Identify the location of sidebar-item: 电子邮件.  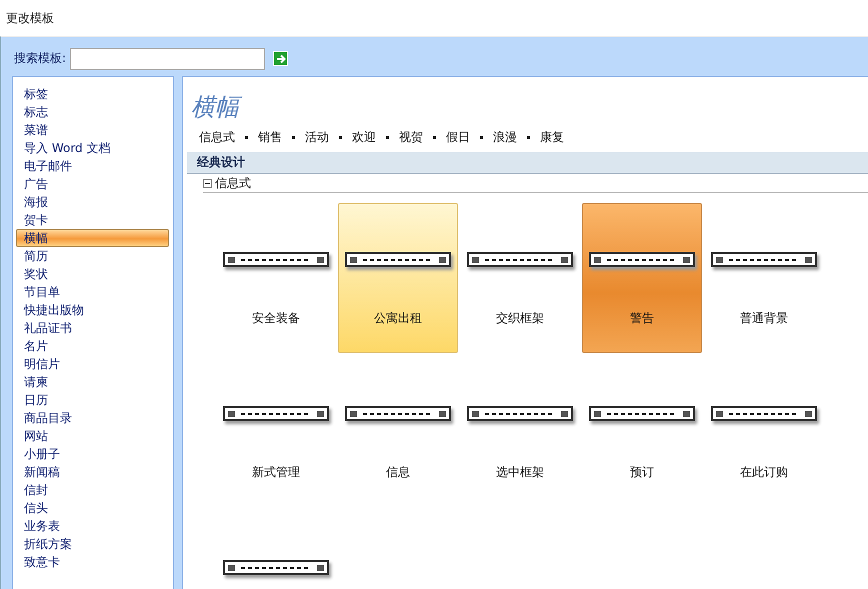
(94, 166).